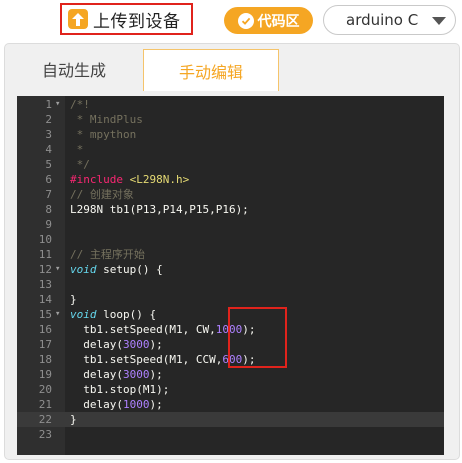  Describe the element at coordinates (230, 269) in the screenshot. I see `code-line: 12 ▾ void setup() {` at that location.